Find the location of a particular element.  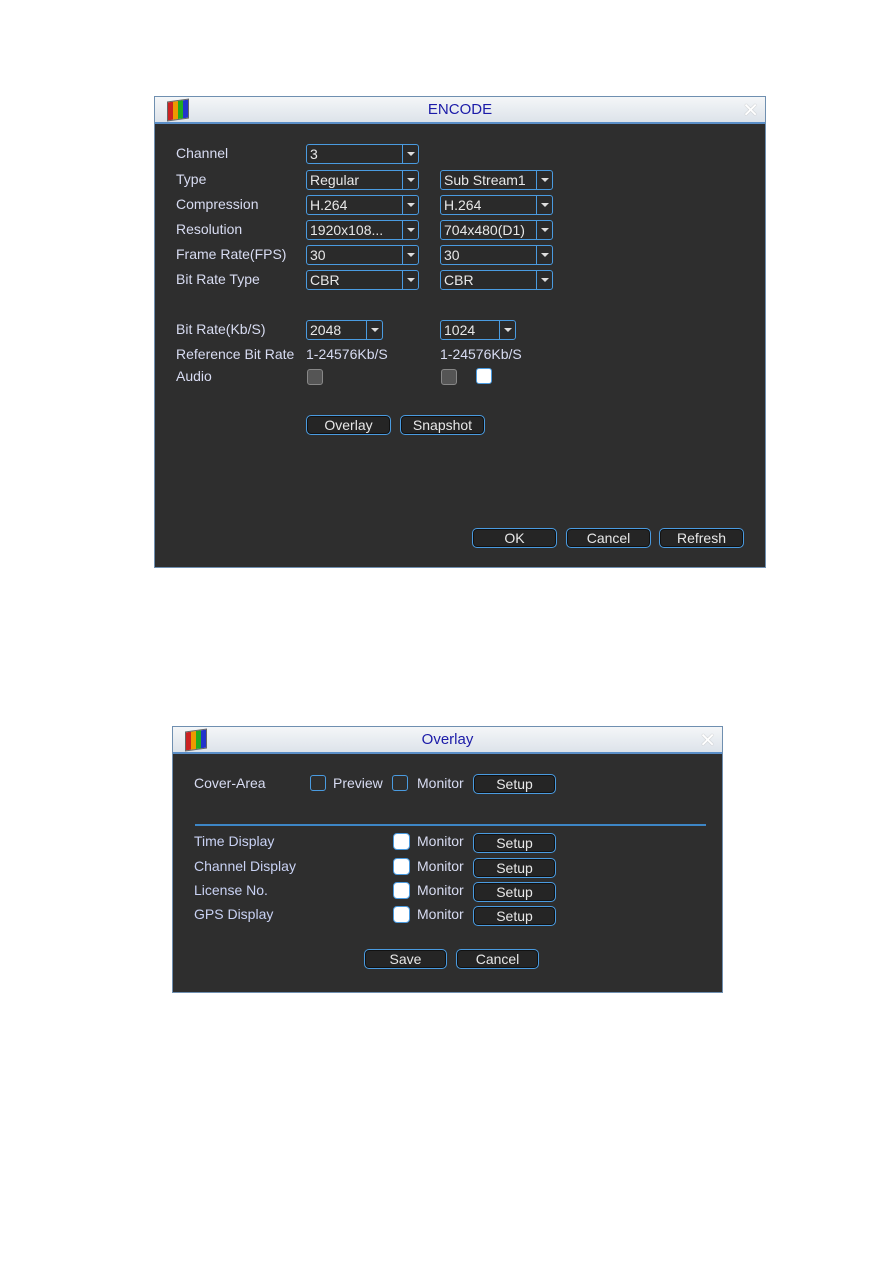

sub-resolution-select: 704x480(D1) is located at coordinates (496, 230).